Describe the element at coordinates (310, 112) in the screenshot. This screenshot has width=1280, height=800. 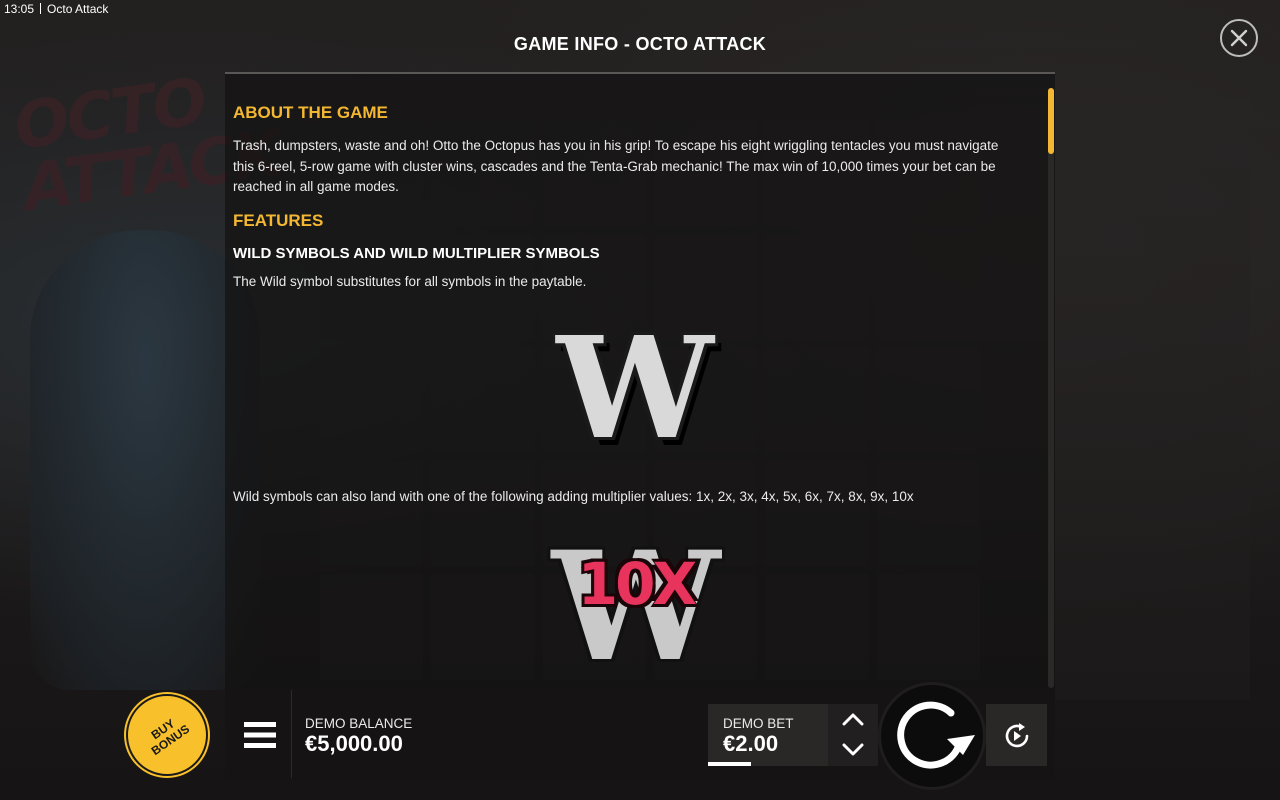
I see `about-heading: ABOUT THE GAME` at that location.